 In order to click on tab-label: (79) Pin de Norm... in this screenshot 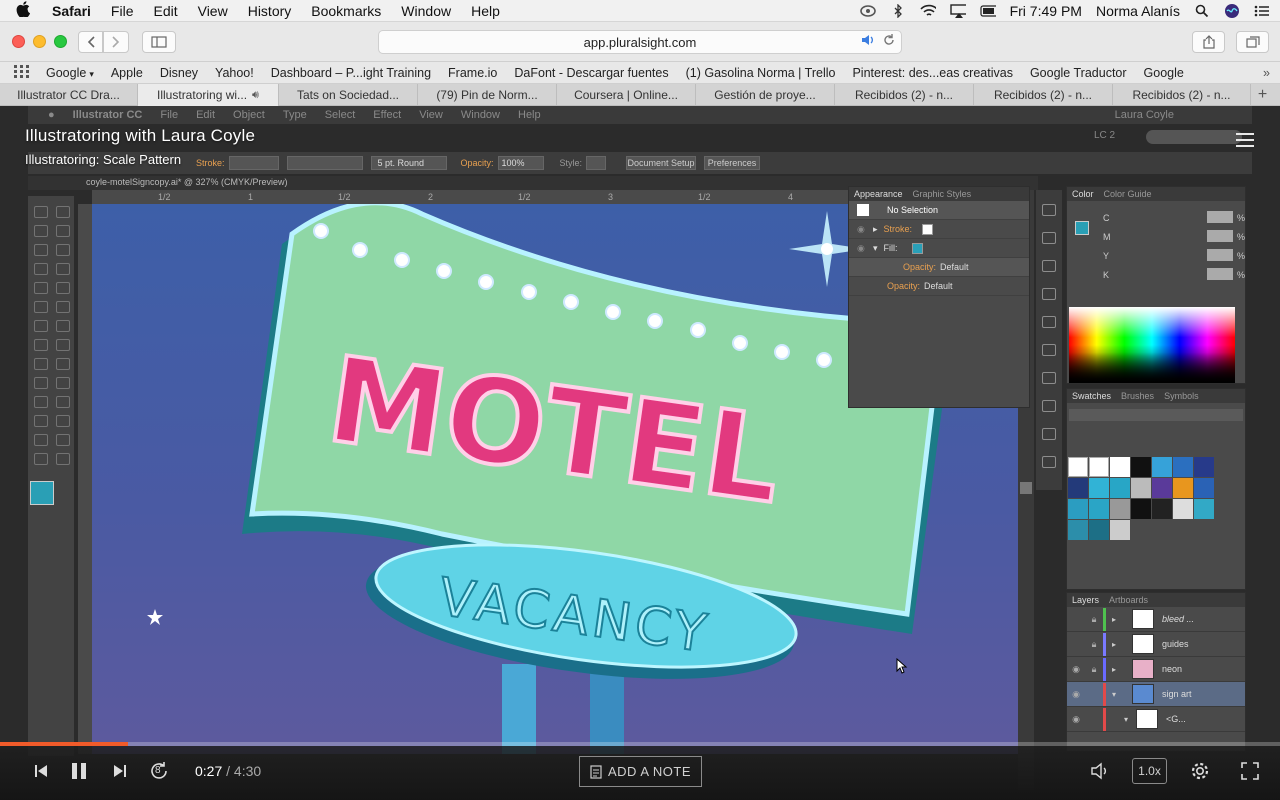, I will do `click(487, 95)`.